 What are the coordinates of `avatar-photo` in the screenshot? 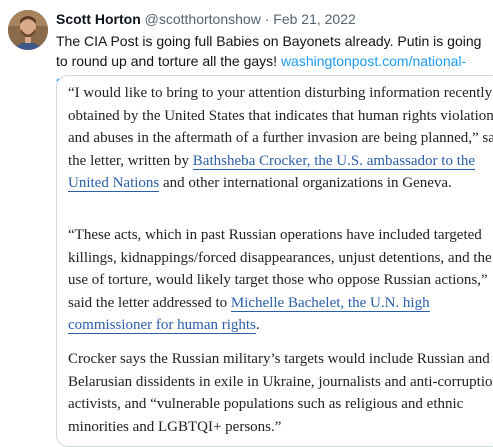 It's located at (28, 30).